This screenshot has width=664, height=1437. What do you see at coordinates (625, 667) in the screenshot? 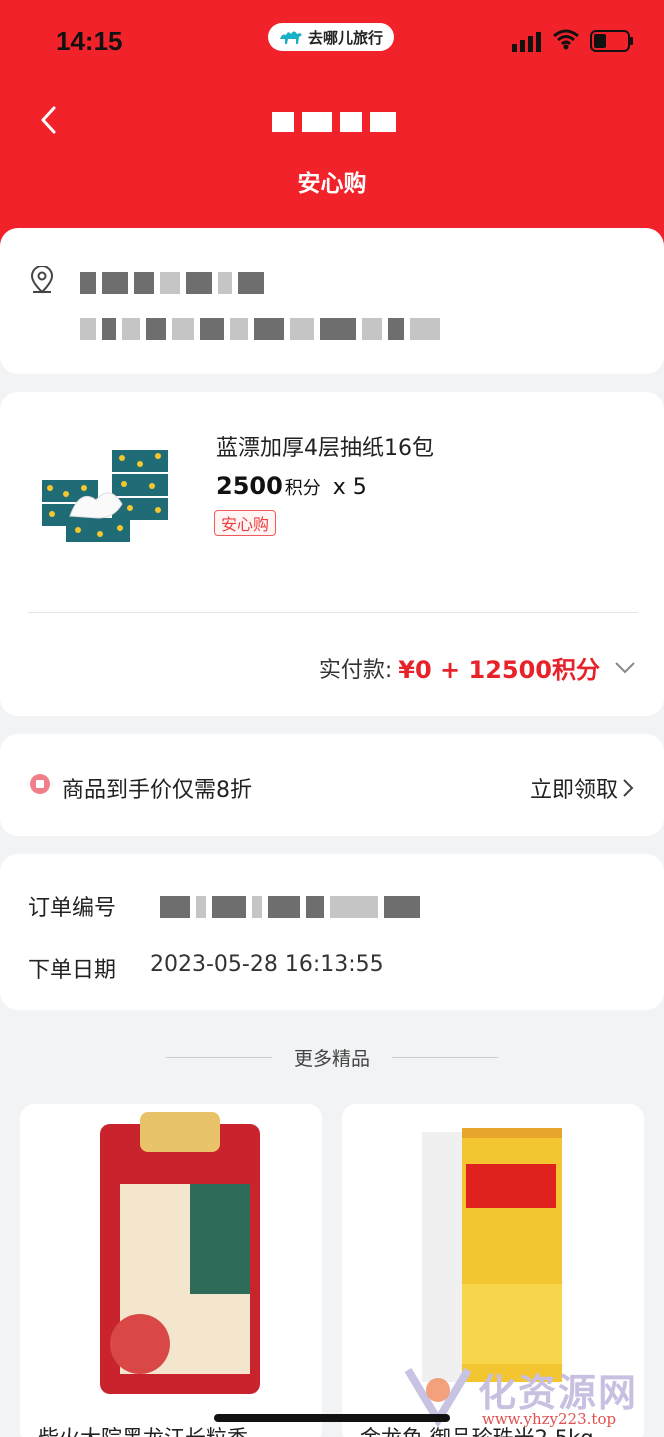
I see `chevron-down-icon` at bounding box center [625, 667].